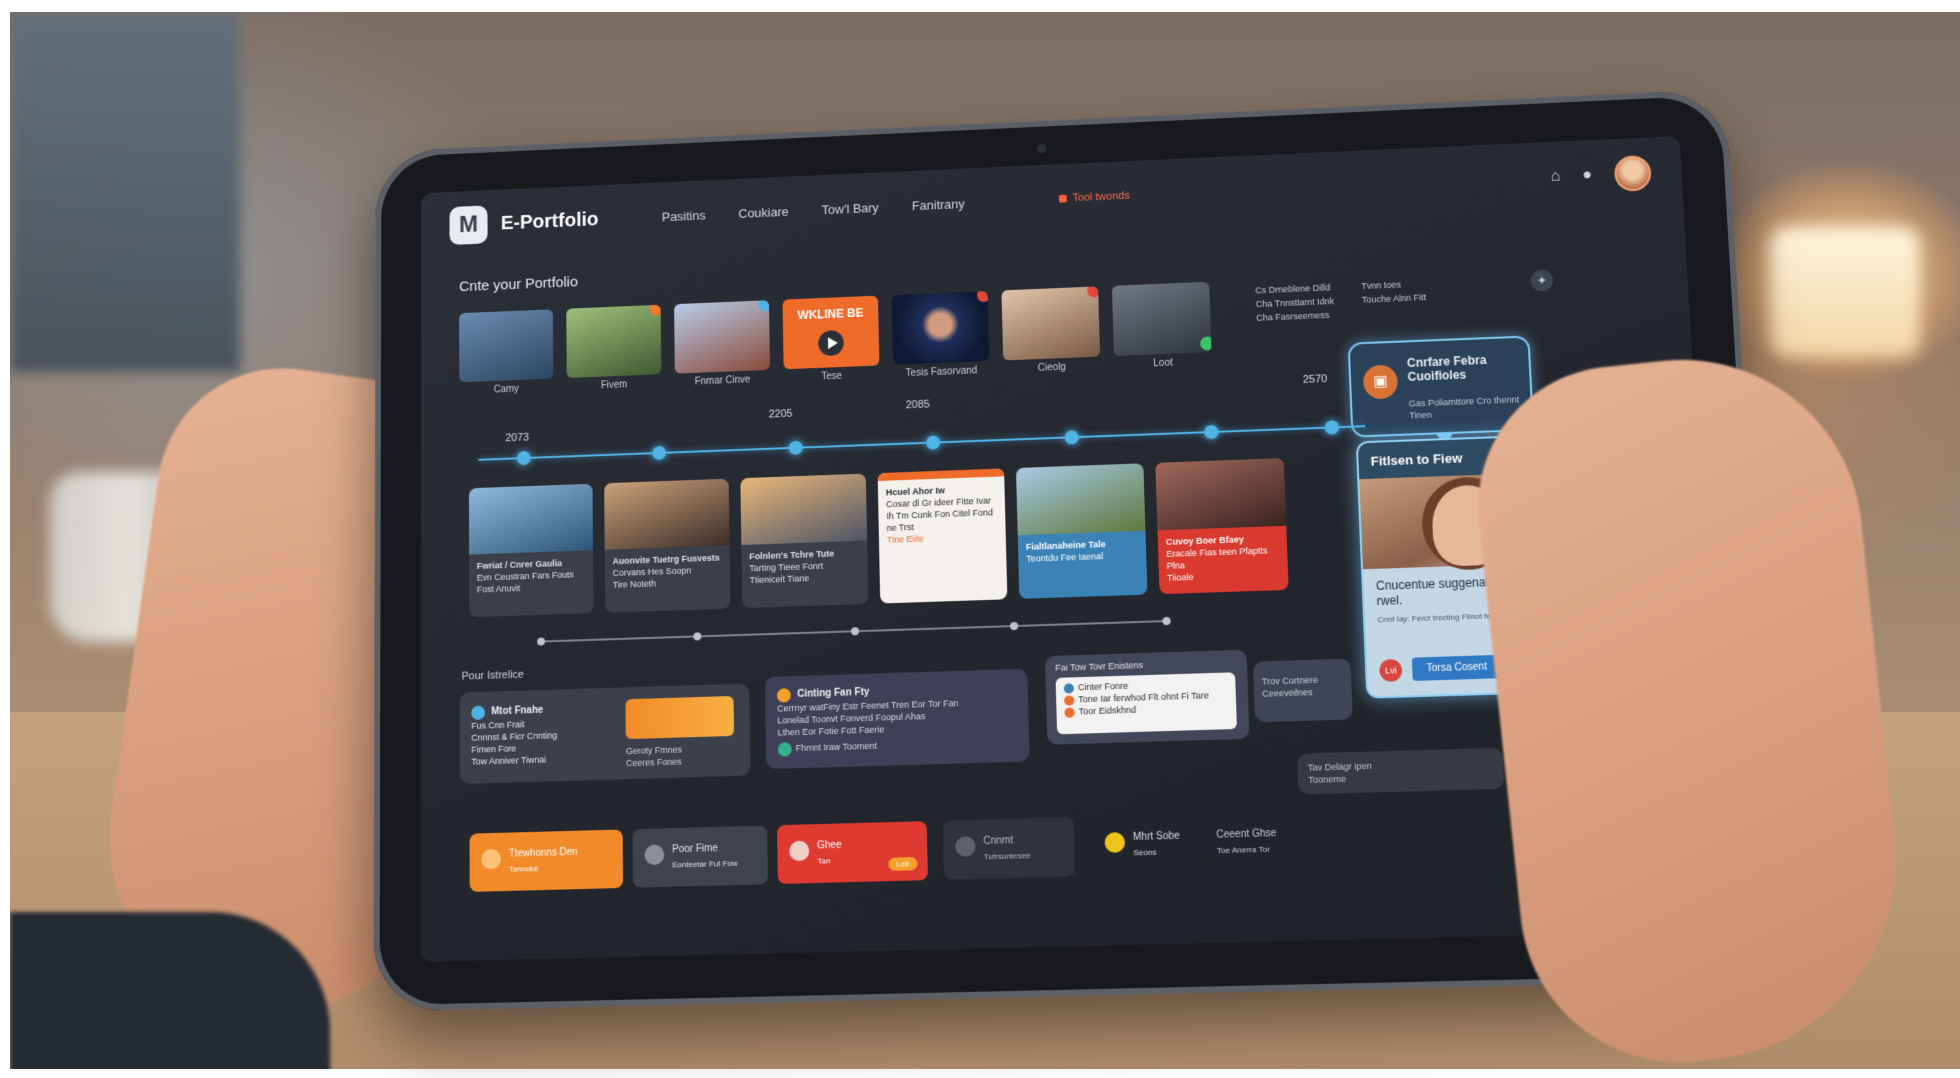  What do you see at coordinates (1315, 379) in the screenshot?
I see `timeline-year: 2570` at bounding box center [1315, 379].